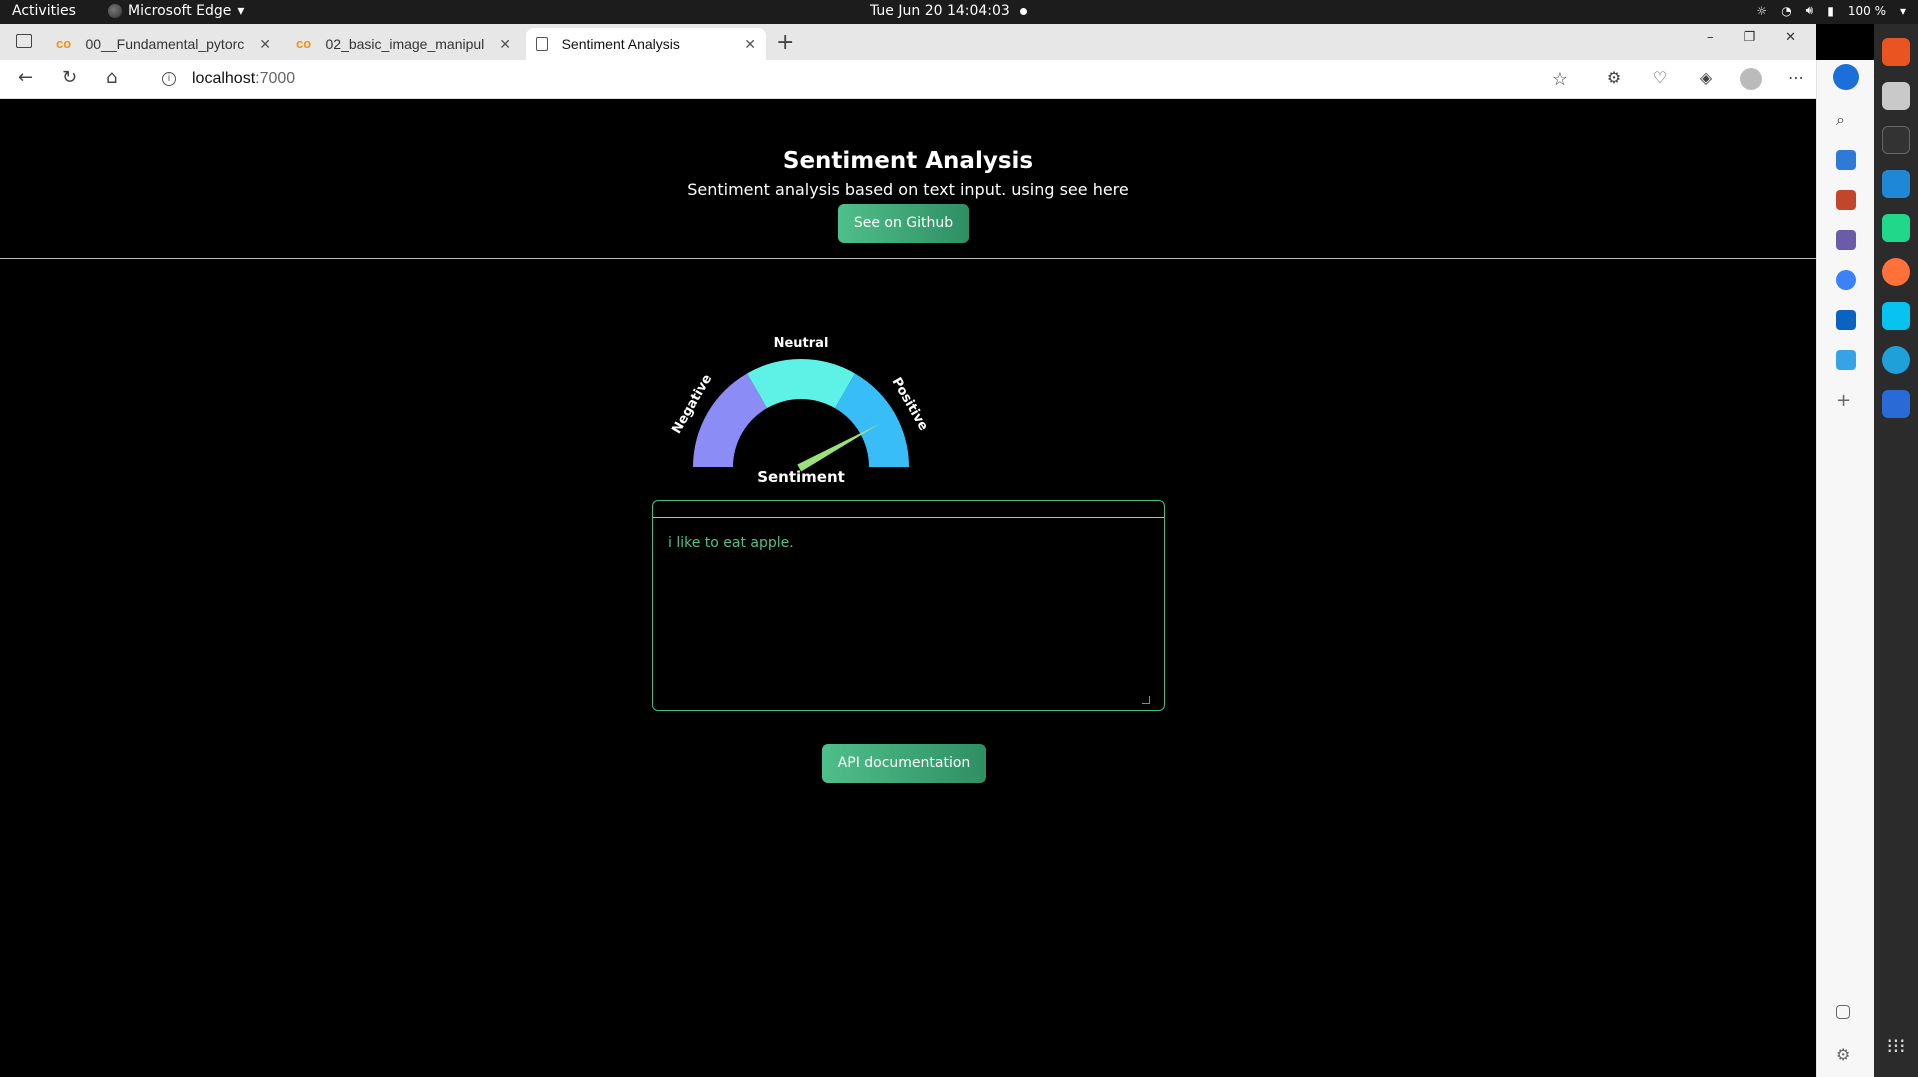 The height and width of the screenshot is (1077, 1918). I want to click on webstorm-icon, so click(1896, 316).